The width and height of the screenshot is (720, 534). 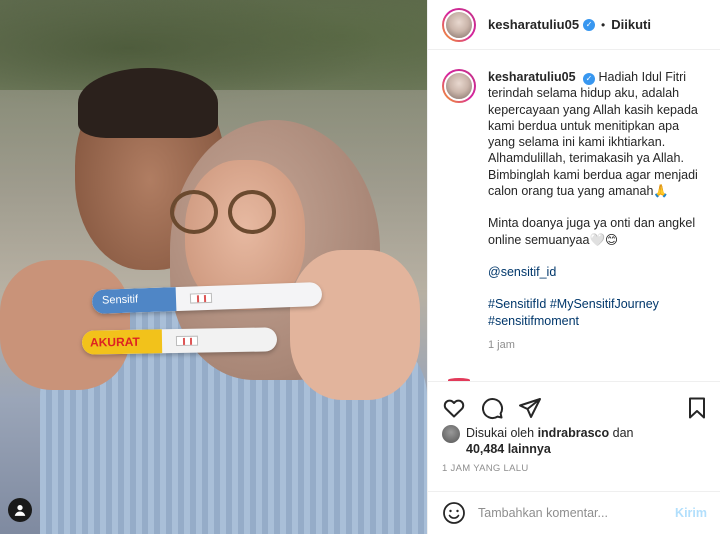 I want to click on mention-link: @sensitif_id, so click(x=597, y=272).